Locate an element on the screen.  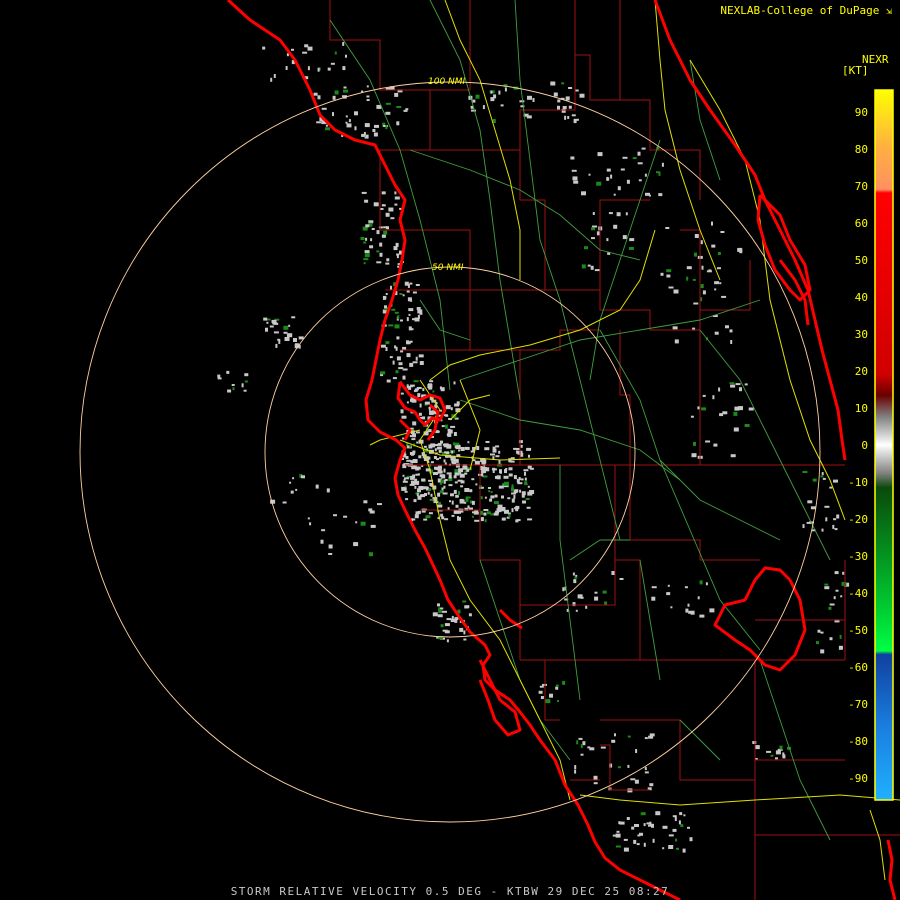
expand-icon: ⇲ is located at coordinates (889, 11).